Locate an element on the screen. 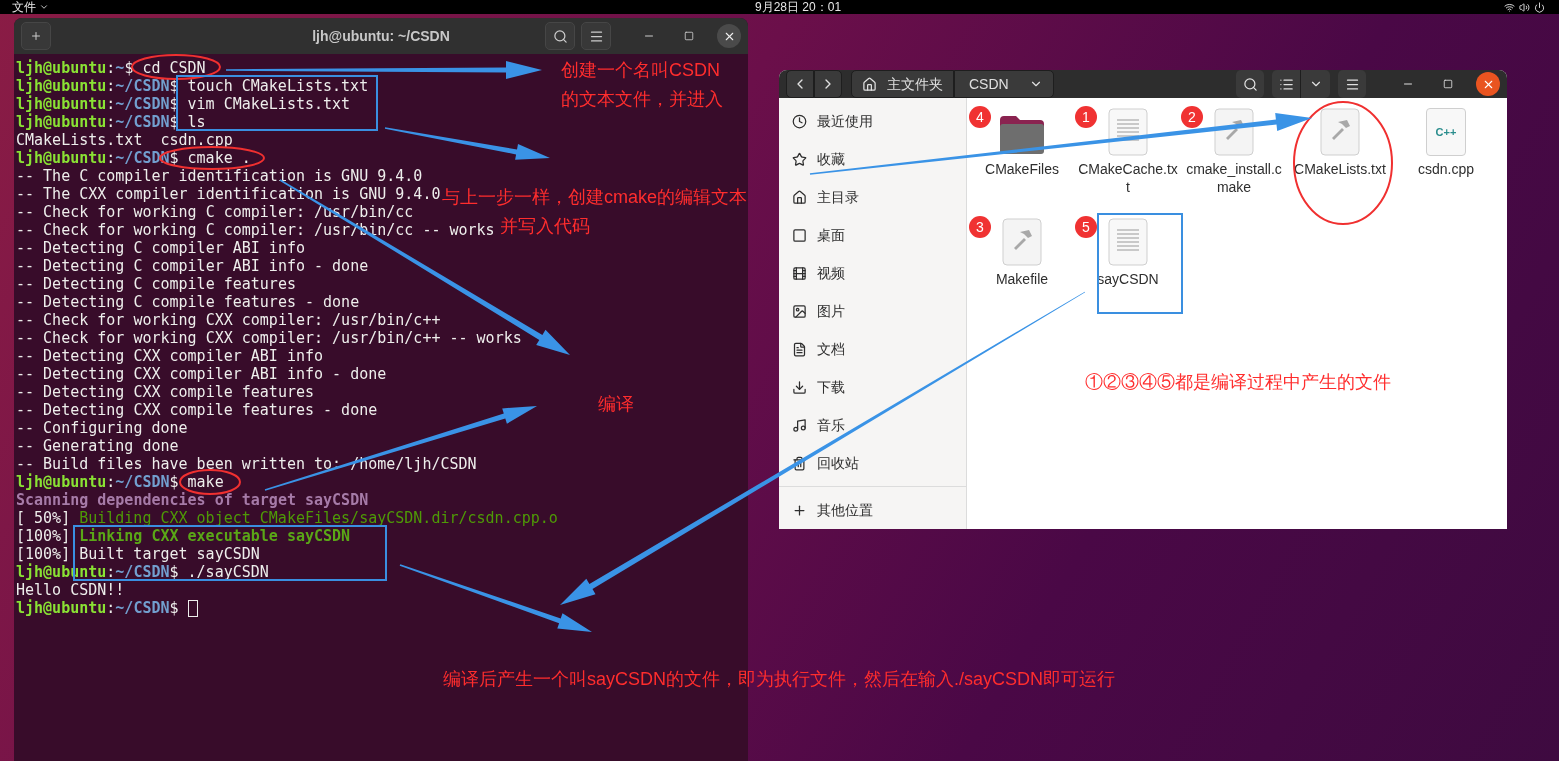 Image resolution: width=1559 pixels, height=761 pixels. music-icon is located at coordinates (799, 425).